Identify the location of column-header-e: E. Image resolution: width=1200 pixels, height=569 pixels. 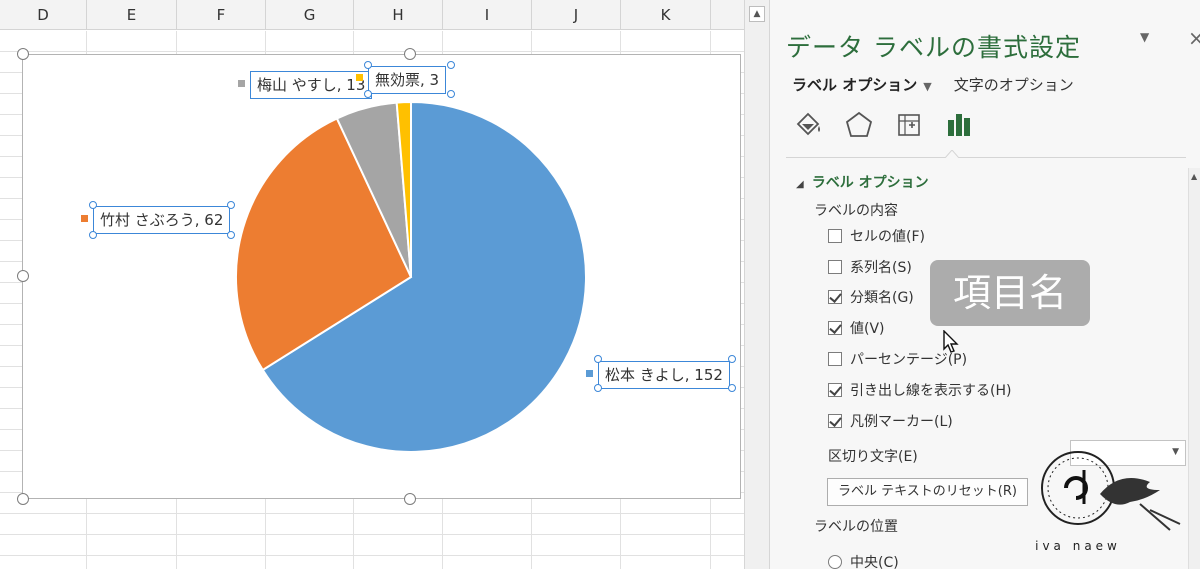
(132, 15).